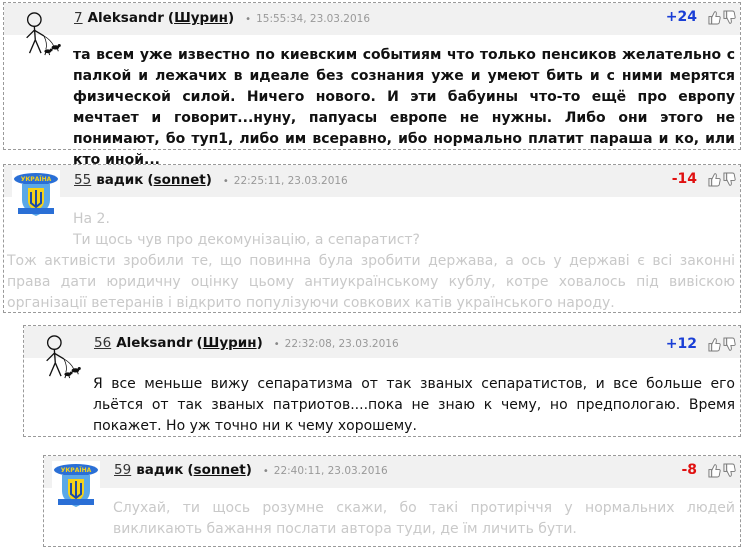 This screenshot has width=746, height=547. Describe the element at coordinates (122, 470) in the screenshot. I see `comment-number-link: 59` at that location.